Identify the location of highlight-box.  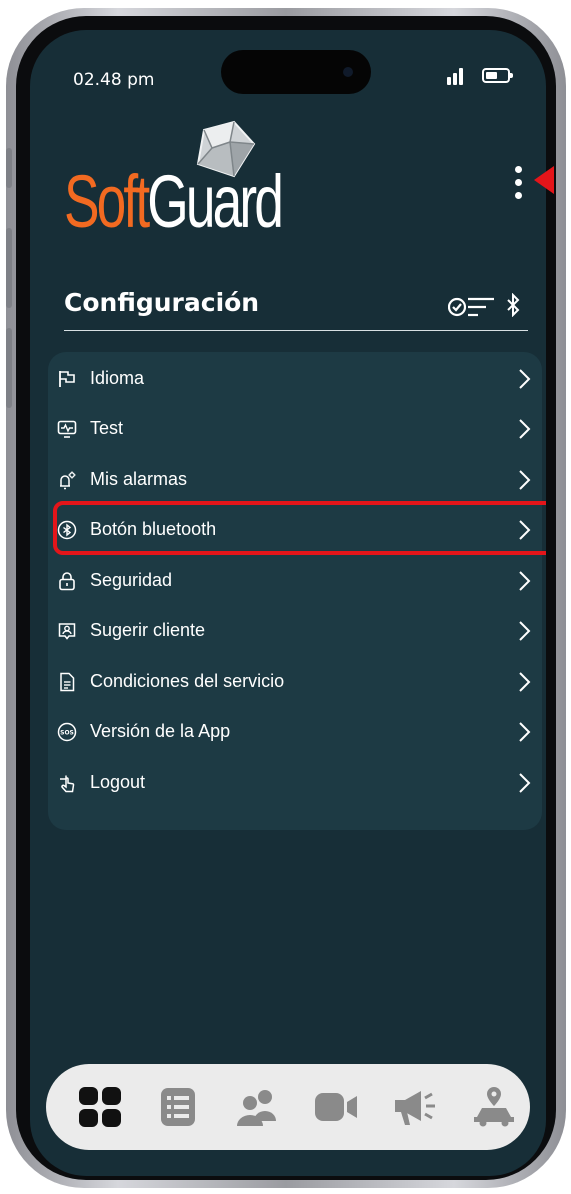
(299, 528).